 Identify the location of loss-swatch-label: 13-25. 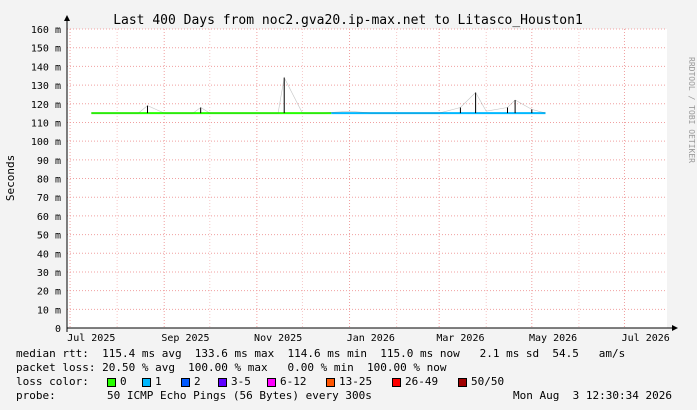
(356, 381).